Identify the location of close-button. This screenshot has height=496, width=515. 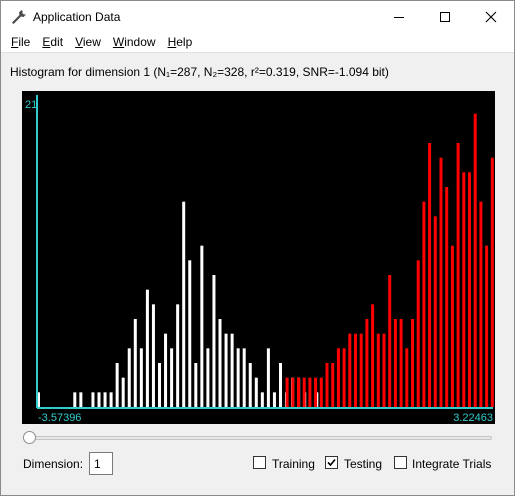
(491, 16).